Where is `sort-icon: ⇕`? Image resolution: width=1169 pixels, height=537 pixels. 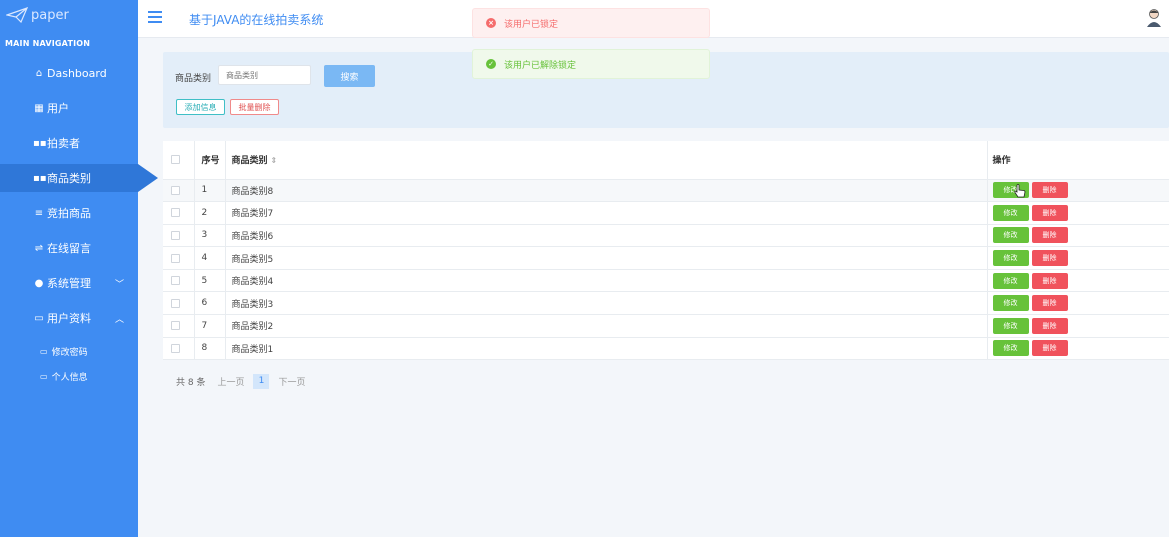 sort-icon: ⇕ is located at coordinates (274, 160).